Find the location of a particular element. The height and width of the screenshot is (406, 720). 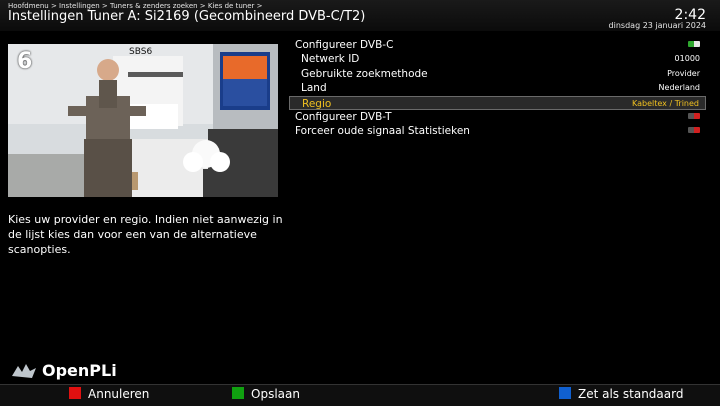

openpli-logo-icon is located at coordinates (24, 372).